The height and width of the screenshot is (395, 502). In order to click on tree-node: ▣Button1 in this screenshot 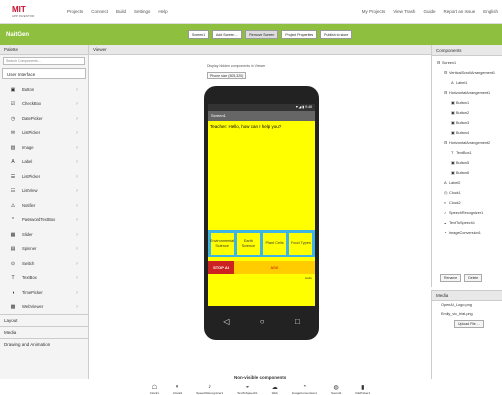, I will do `click(467, 103)`.